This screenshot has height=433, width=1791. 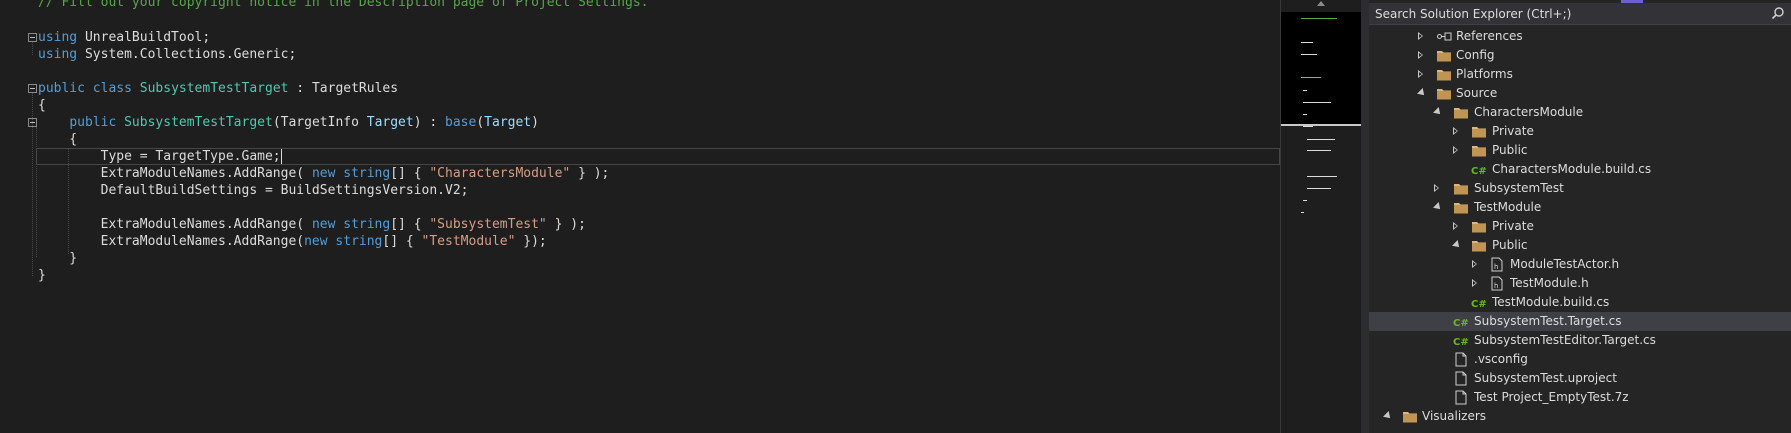 What do you see at coordinates (1484, 74) in the screenshot?
I see `tree-item-label: Platforms` at bounding box center [1484, 74].